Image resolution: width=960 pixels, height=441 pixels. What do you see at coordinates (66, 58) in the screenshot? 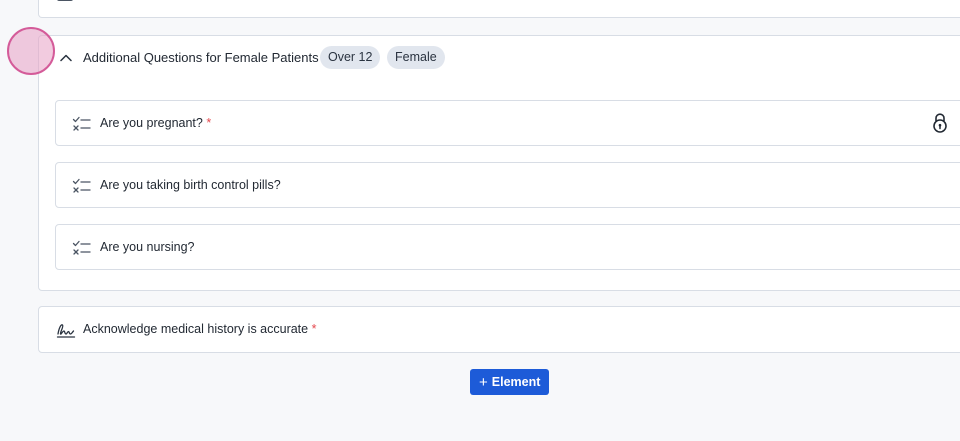
I see `chevron-up-icon` at bounding box center [66, 58].